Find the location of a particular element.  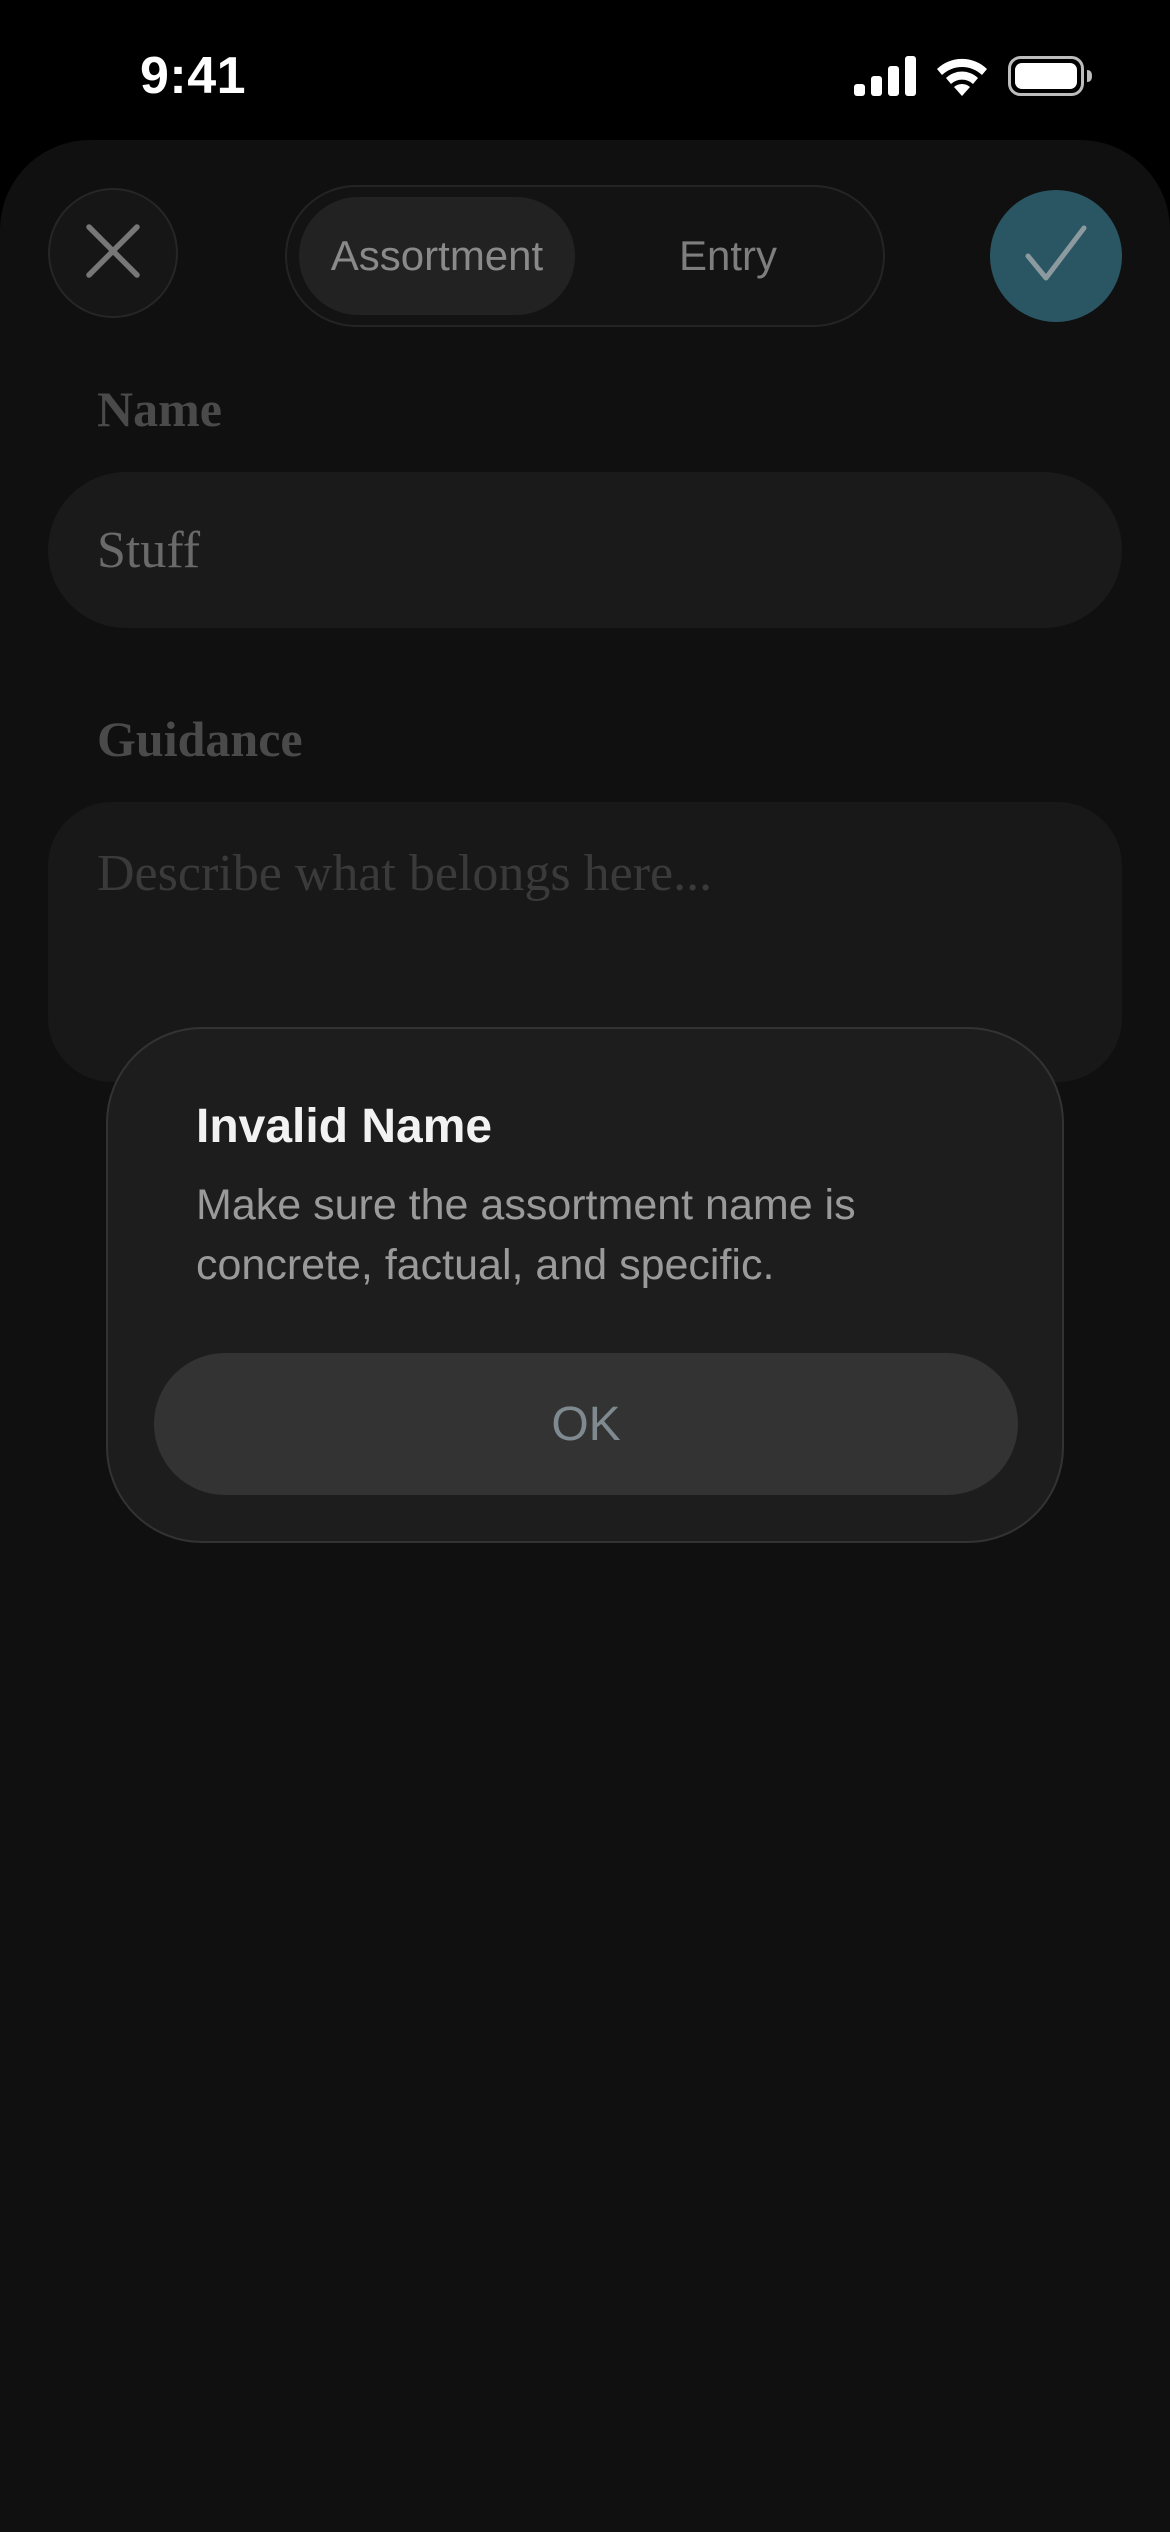

status-time: 9:41 is located at coordinates (193, 76).